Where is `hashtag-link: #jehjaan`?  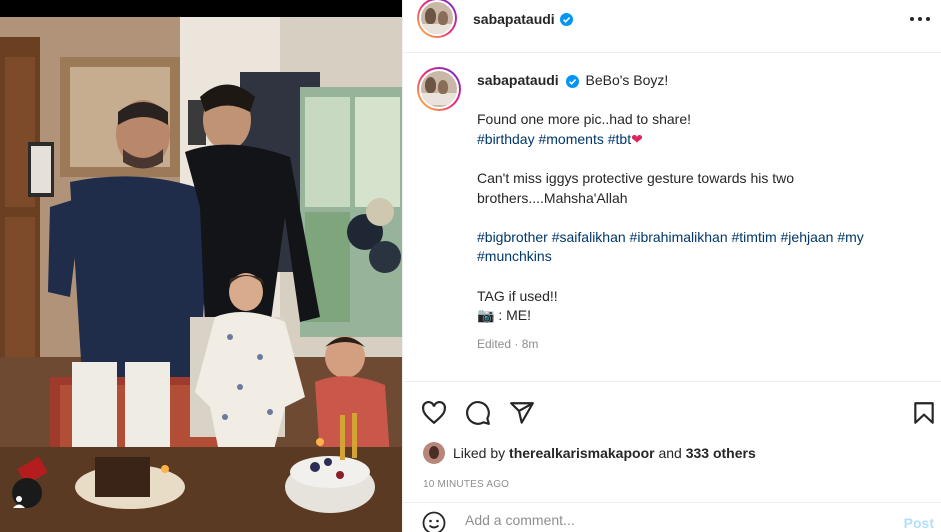 hashtag-link: #jehjaan is located at coordinates (807, 237).